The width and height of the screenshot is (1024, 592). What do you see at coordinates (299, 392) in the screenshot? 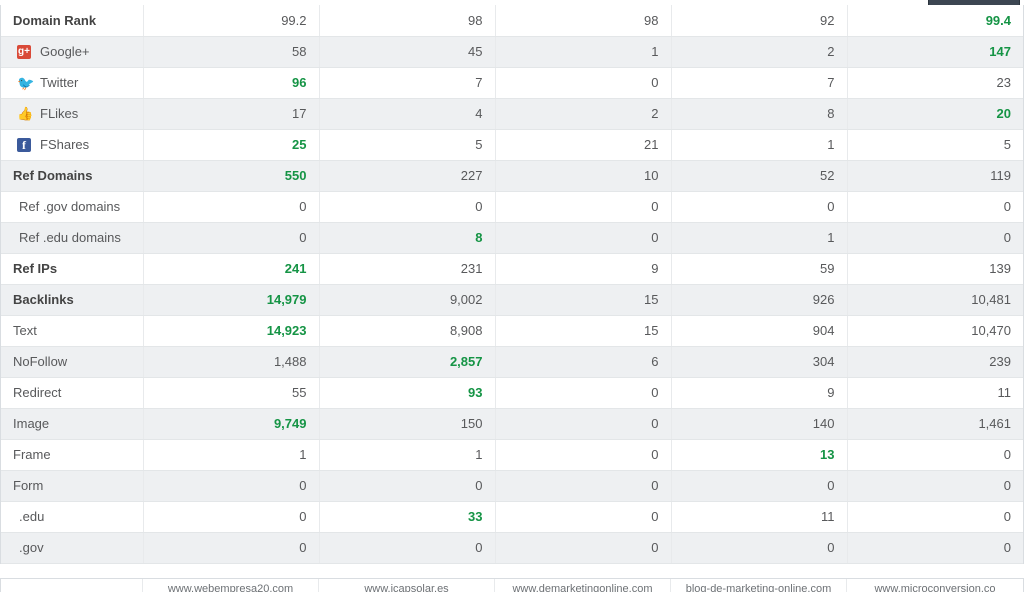
I see `metric-value: 55` at bounding box center [299, 392].